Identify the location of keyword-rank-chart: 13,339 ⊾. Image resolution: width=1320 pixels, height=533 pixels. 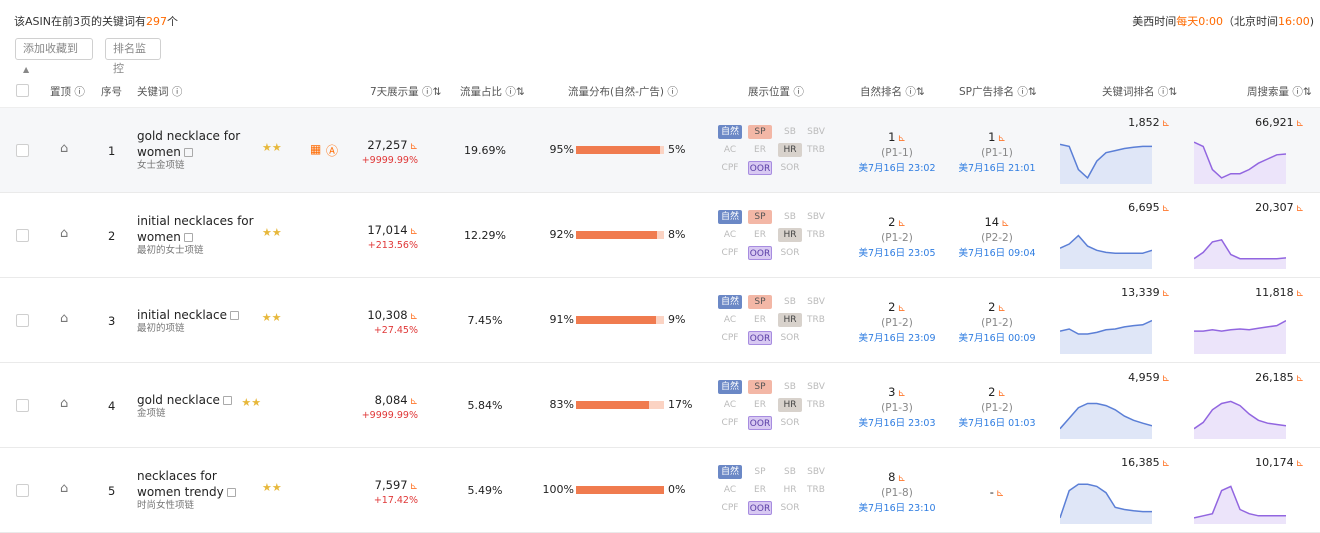
(1115, 322).